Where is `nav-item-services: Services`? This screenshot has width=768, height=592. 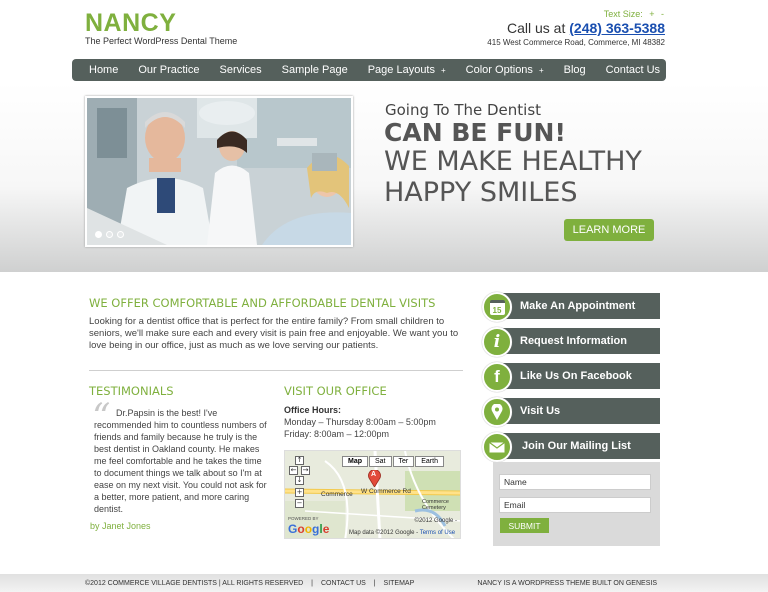
nav-item-services: Services is located at coordinates (240, 70).